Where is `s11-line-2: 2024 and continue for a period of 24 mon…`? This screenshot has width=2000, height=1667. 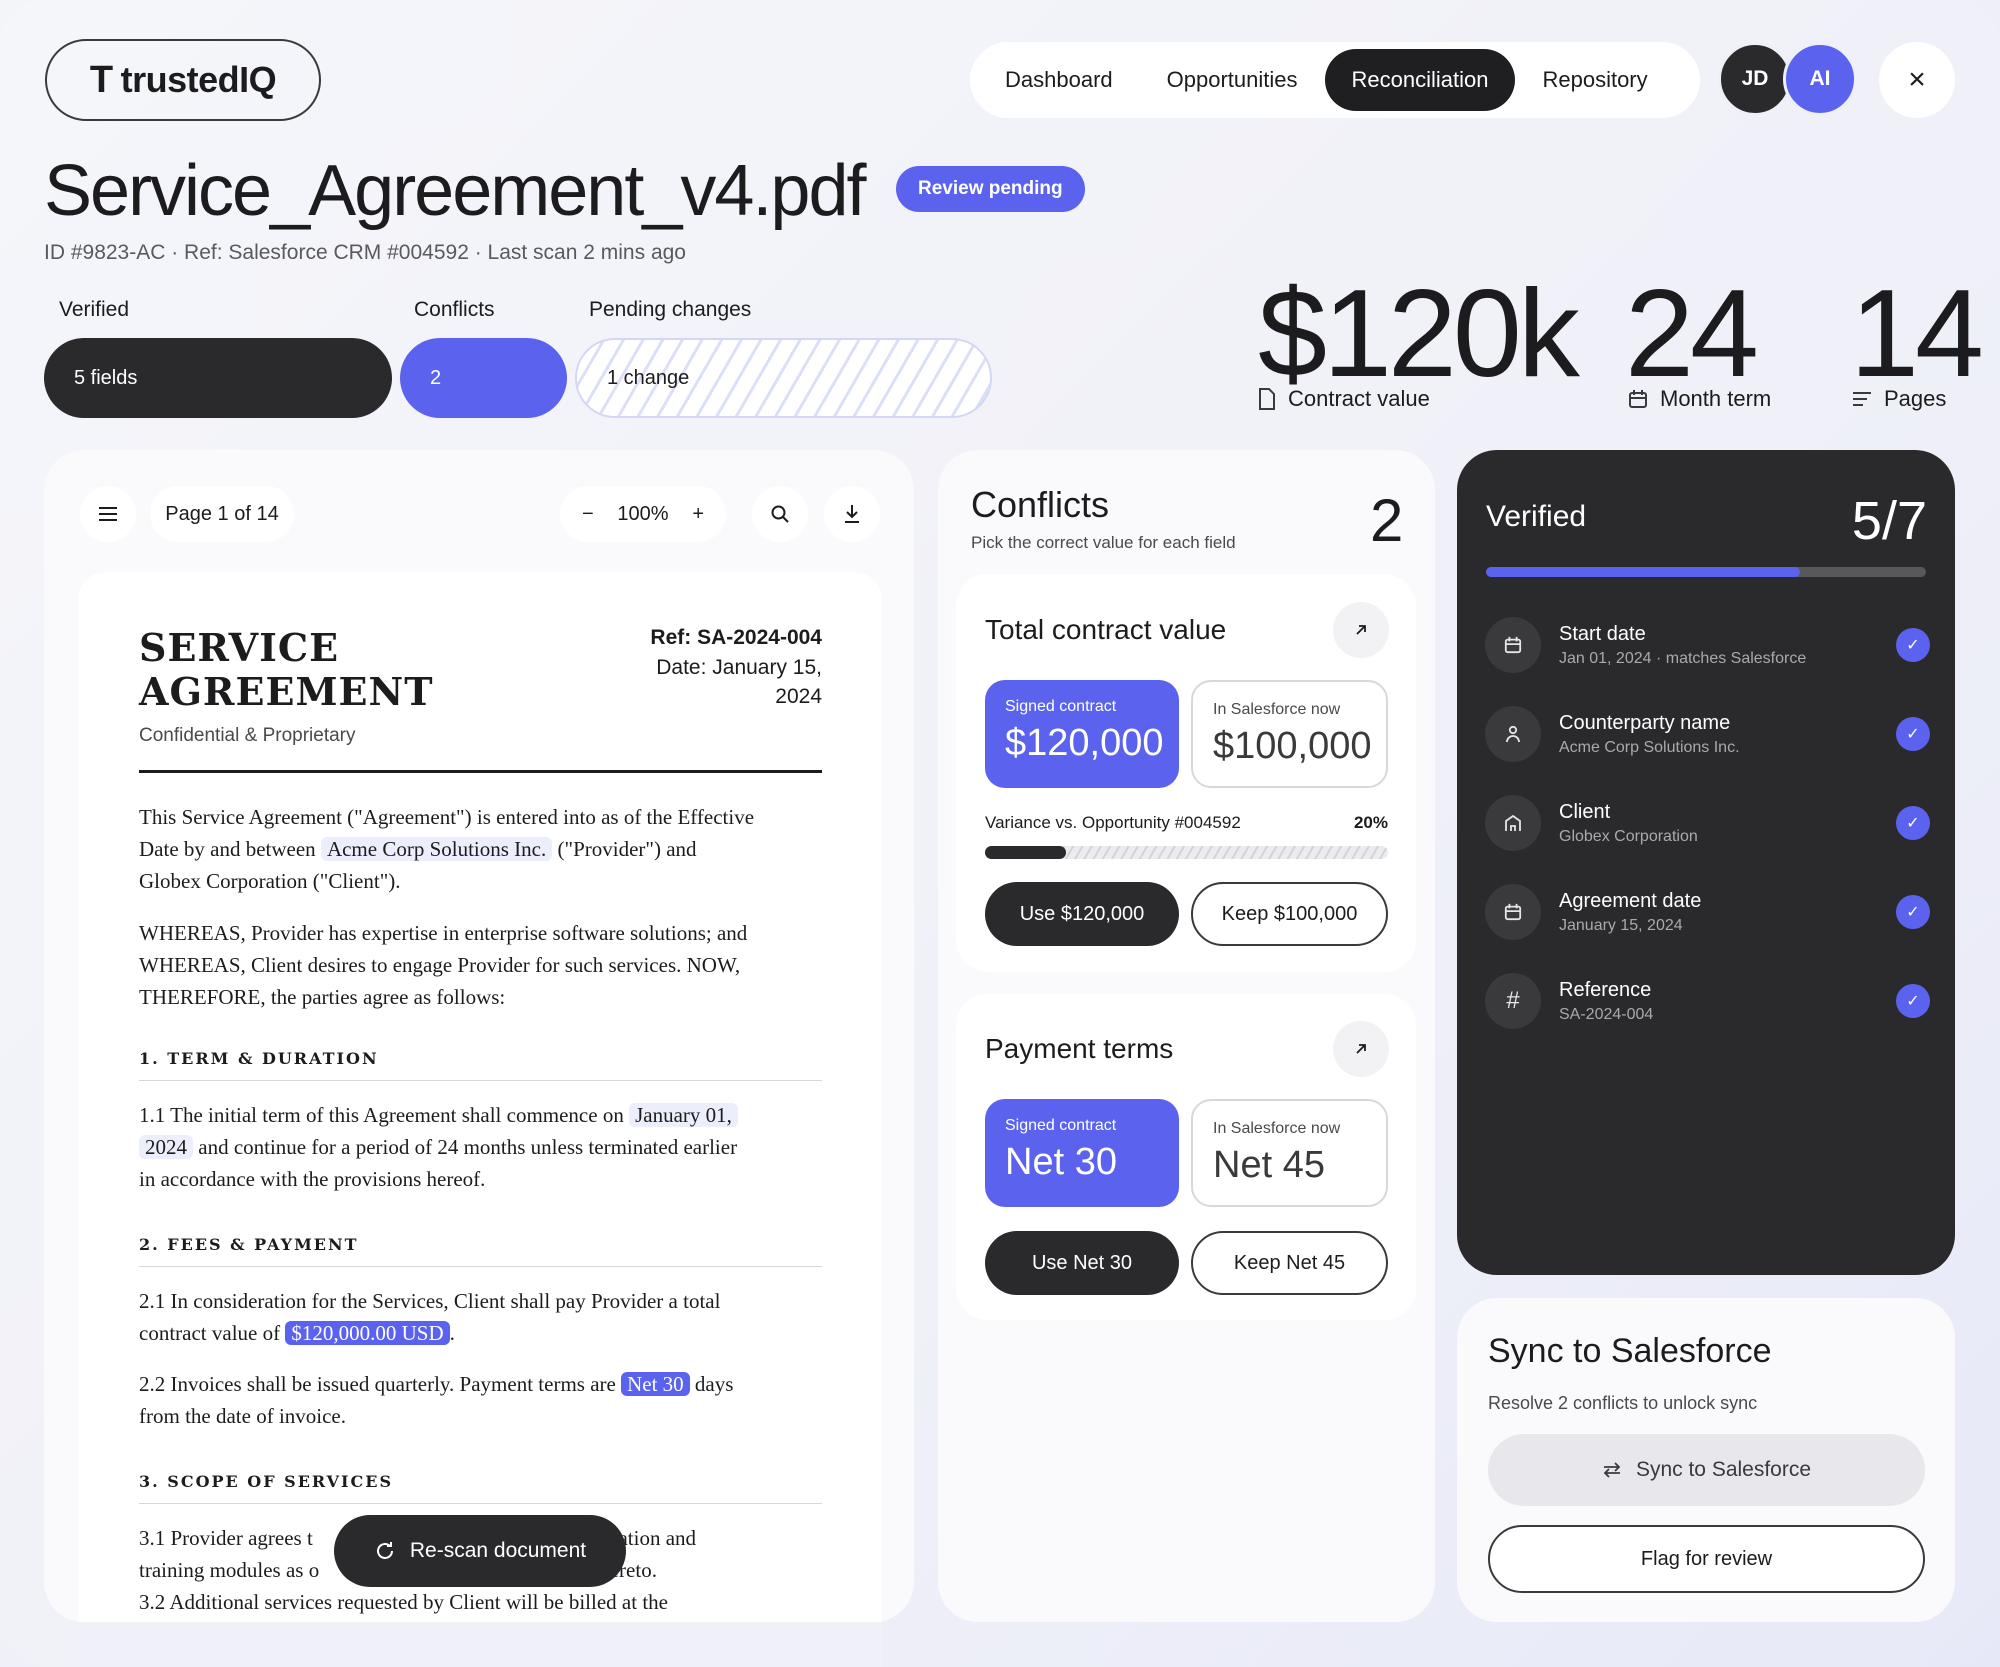
s11-line-2: 2024 and continue for a period of 24 mon… is located at coordinates (489, 1147).